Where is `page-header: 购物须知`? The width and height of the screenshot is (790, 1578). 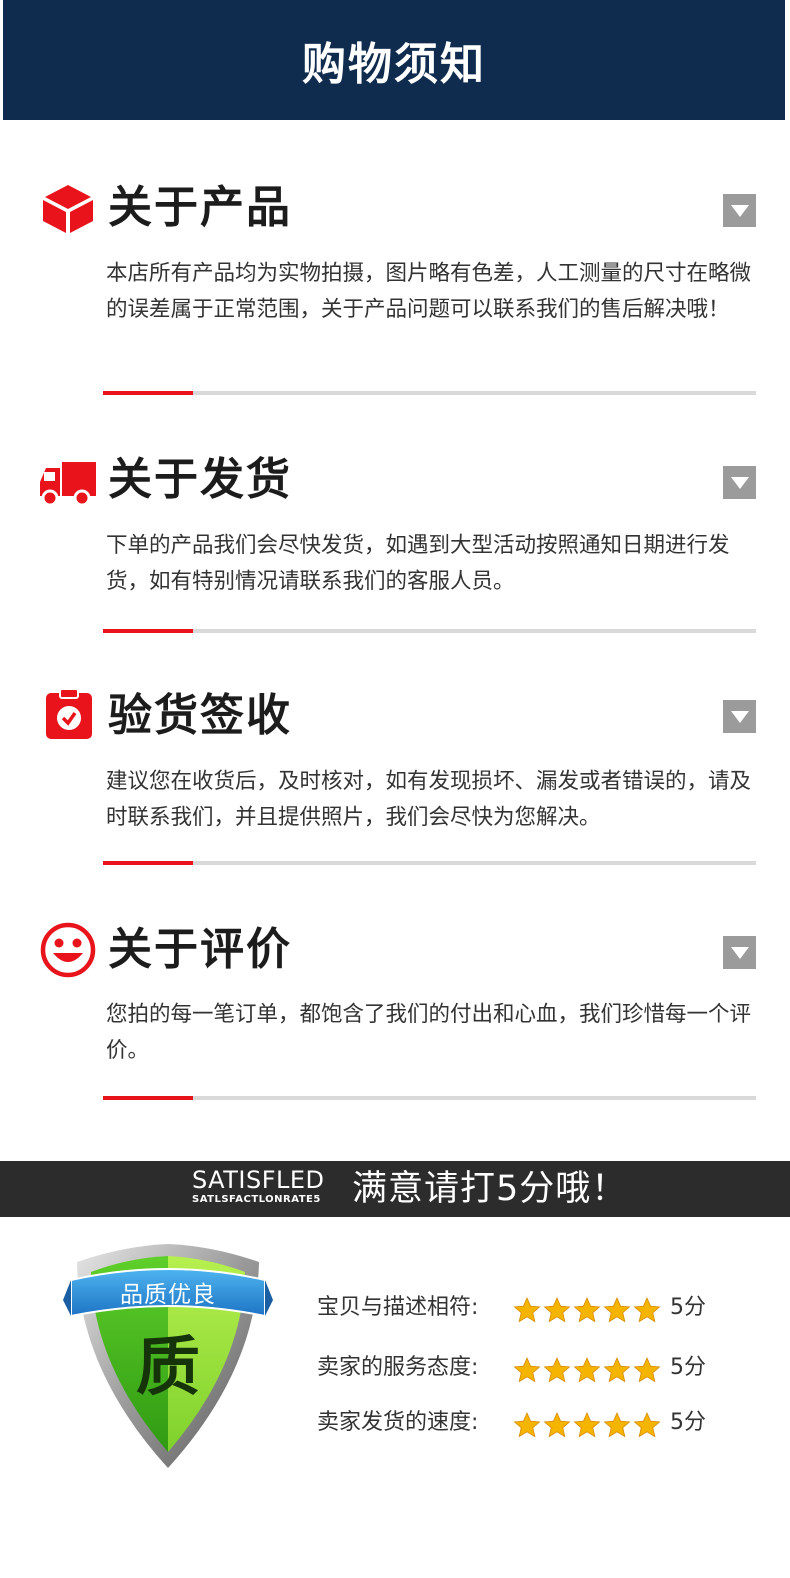 page-header: 购物须知 is located at coordinates (394, 60).